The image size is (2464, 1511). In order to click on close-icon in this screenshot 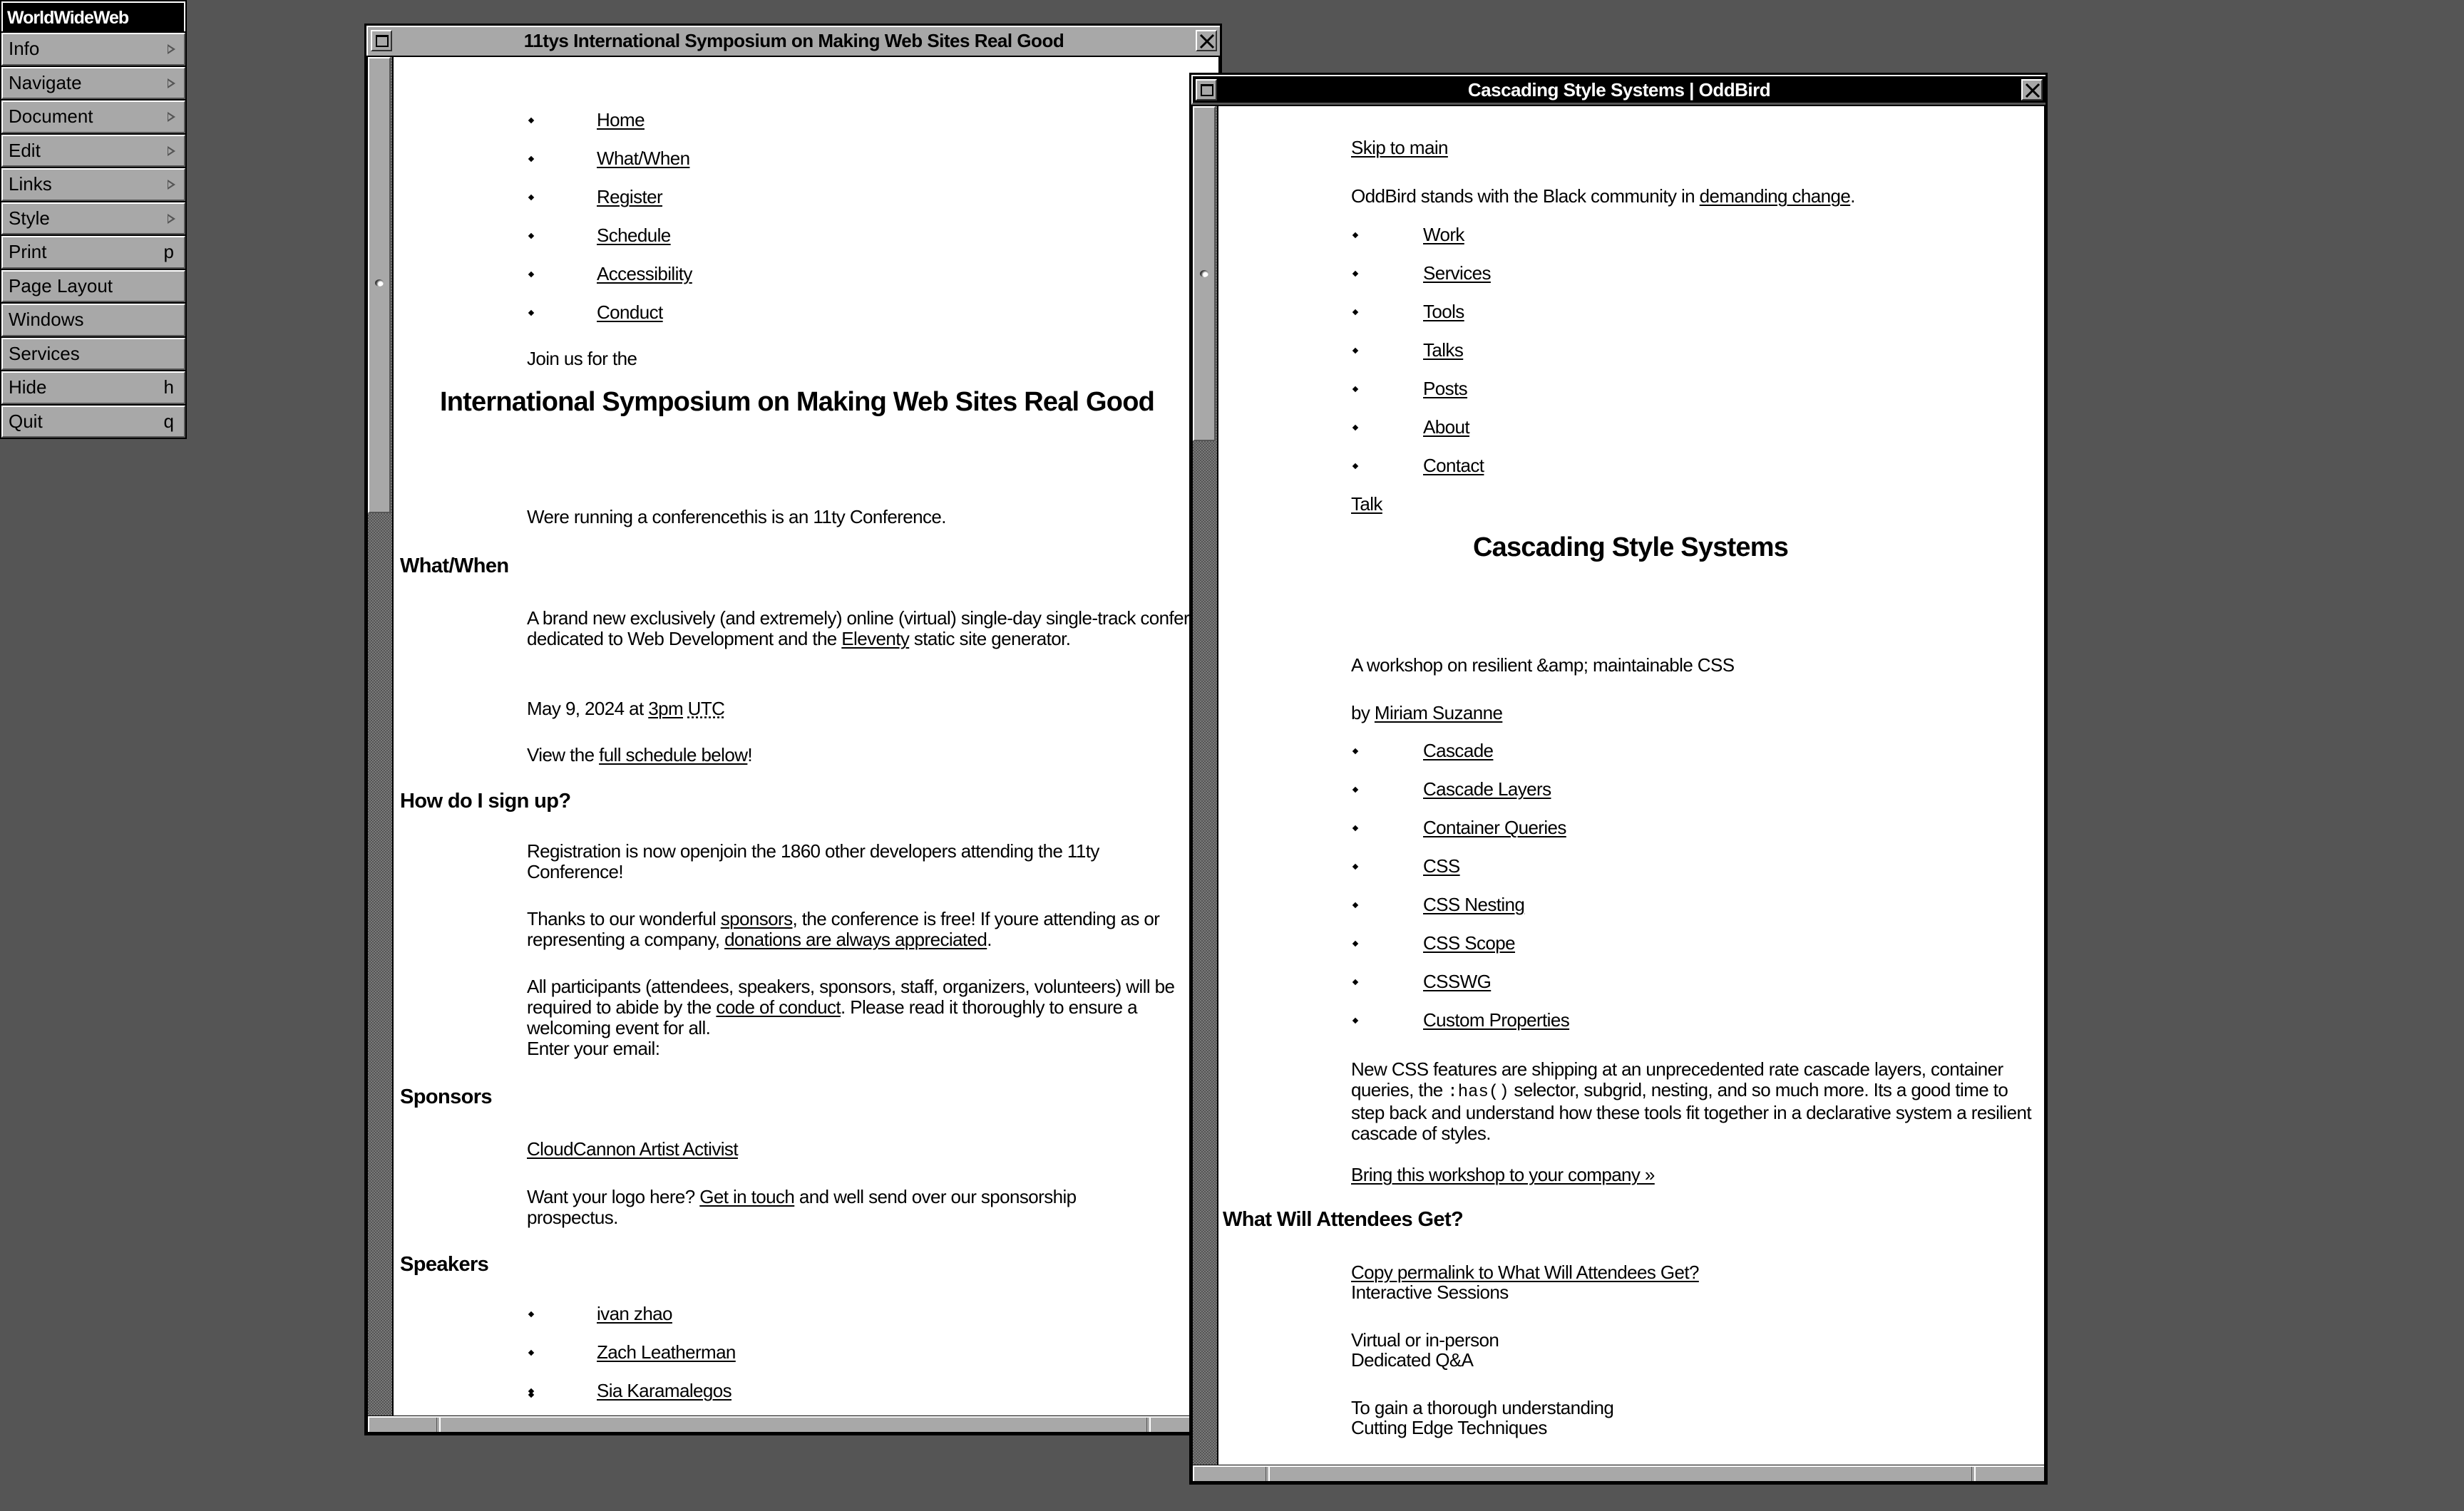, I will do `click(2032, 90)`.